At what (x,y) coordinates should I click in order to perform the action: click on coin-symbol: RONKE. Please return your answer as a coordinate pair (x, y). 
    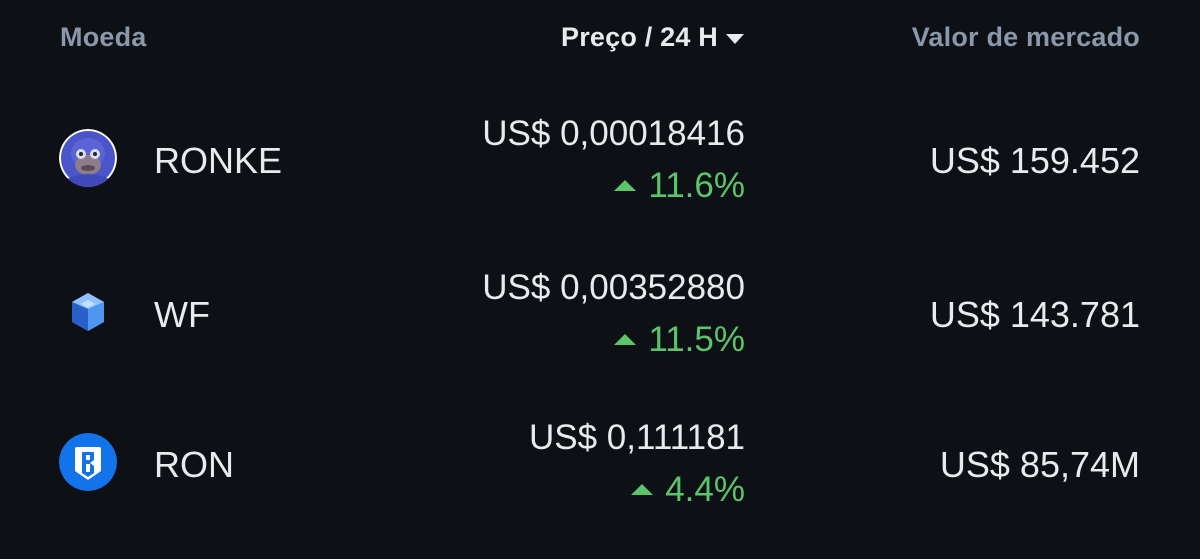
    Looking at the image, I should click on (218, 160).